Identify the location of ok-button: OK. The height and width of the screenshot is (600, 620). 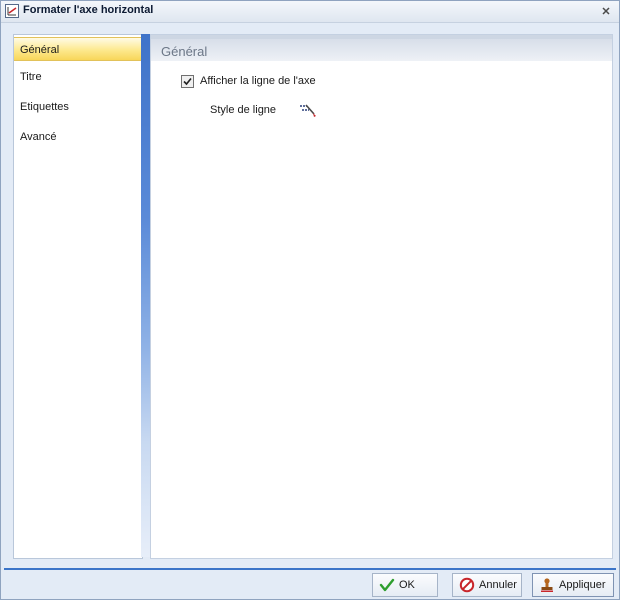
(405, 585).